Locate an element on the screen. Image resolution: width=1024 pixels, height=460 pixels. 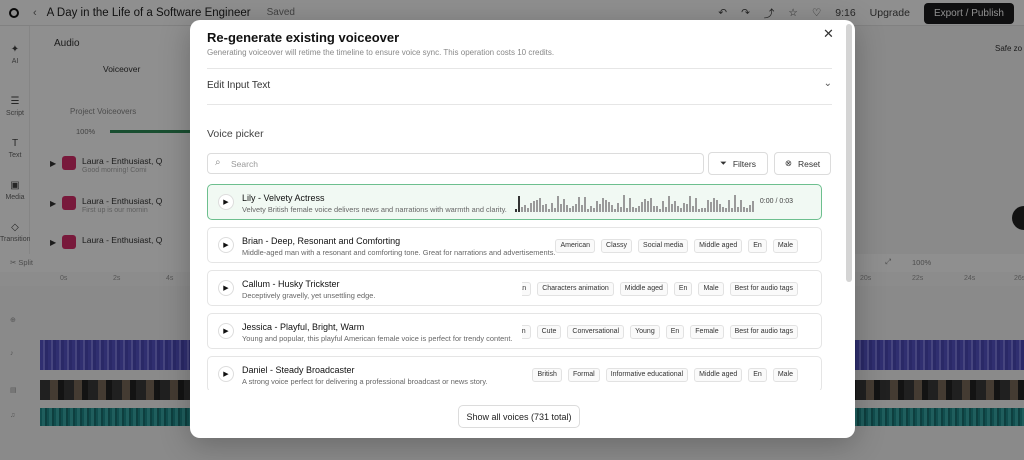
voice-name: Brian - Deep, Resonant and Comforting is located at coordinates (321, 241).